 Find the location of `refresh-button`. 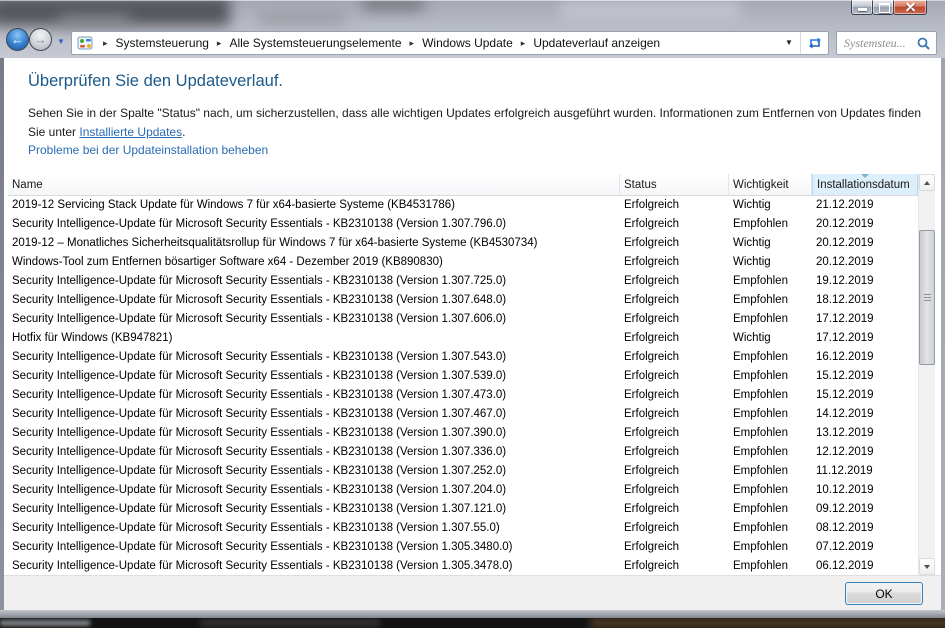

refresh-button is located at coordinates (814, 43).